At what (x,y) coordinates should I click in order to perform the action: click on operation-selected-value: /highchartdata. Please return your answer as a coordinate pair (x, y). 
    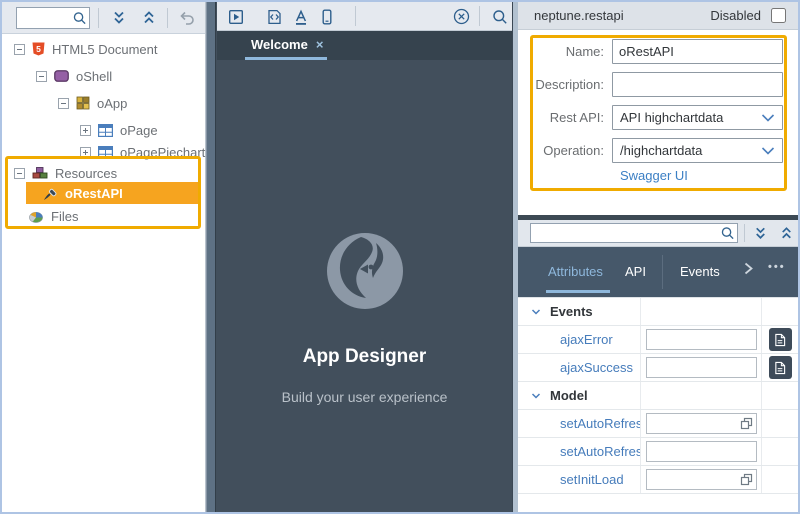
    Looking at the image, I should click on (661, 150).